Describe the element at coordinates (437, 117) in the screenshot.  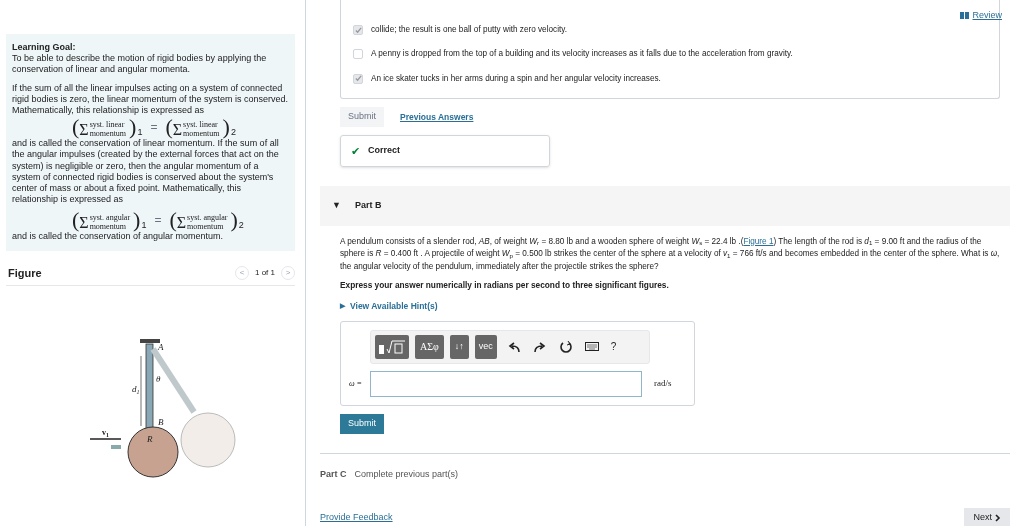
I see `previous-answers-link: Previous Answers` at that location.